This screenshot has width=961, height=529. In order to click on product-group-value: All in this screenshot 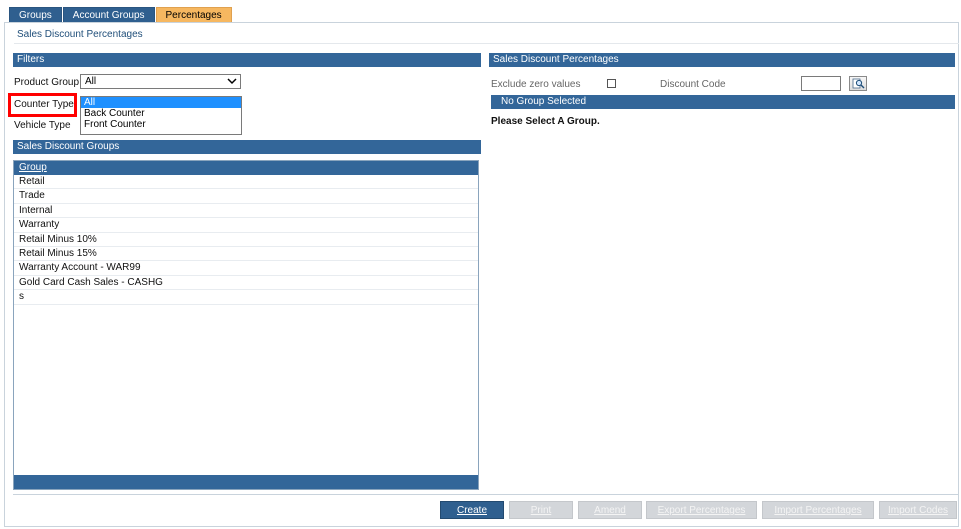, I will do `click(91, 81)`.